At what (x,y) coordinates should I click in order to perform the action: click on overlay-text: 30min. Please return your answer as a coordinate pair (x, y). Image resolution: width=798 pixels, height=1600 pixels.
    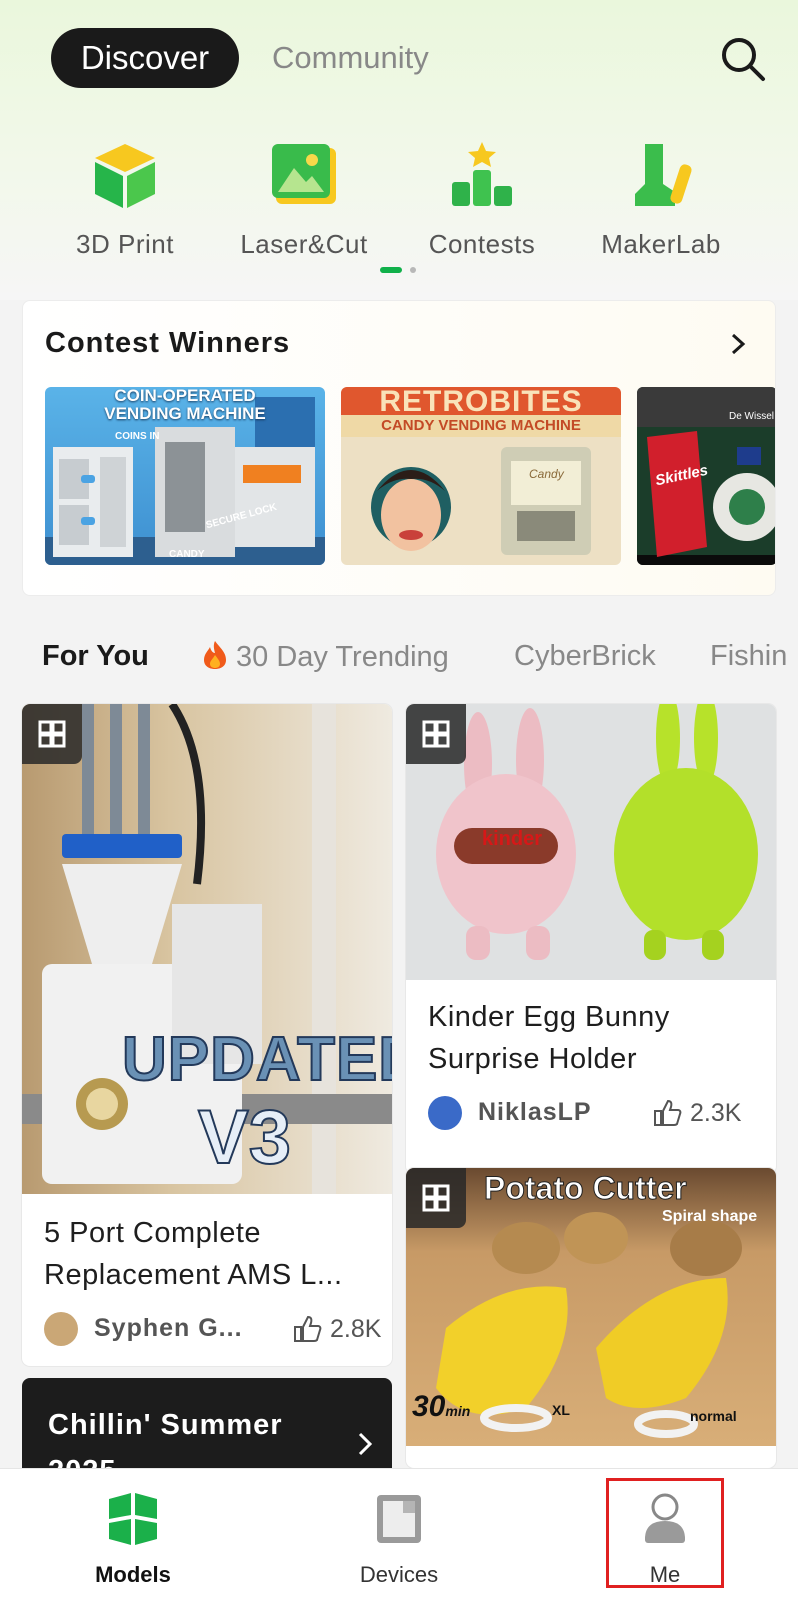
    Looking at the image, I should click on (441, 1406).